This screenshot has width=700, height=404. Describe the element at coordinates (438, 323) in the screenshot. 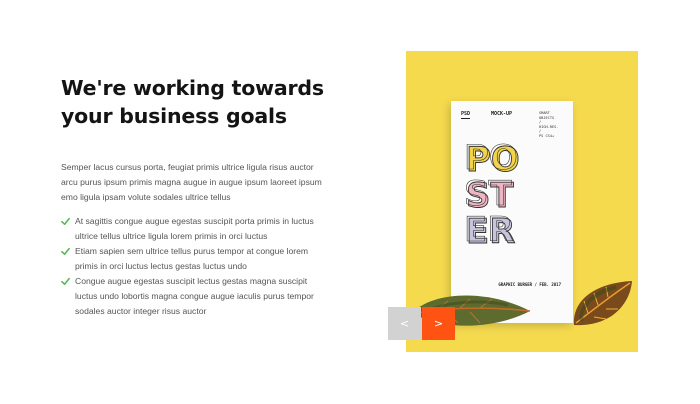

I see `next-slide-button: >` at that location.